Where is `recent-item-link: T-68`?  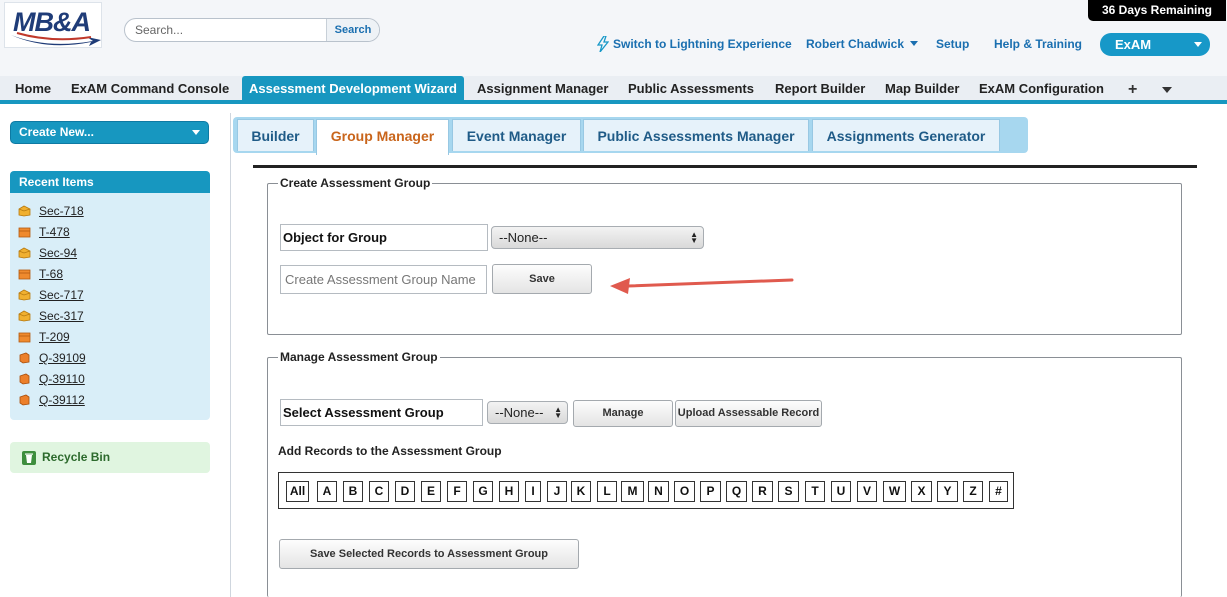
recent-item-link: T-68 is located at coordinates (51, 274).